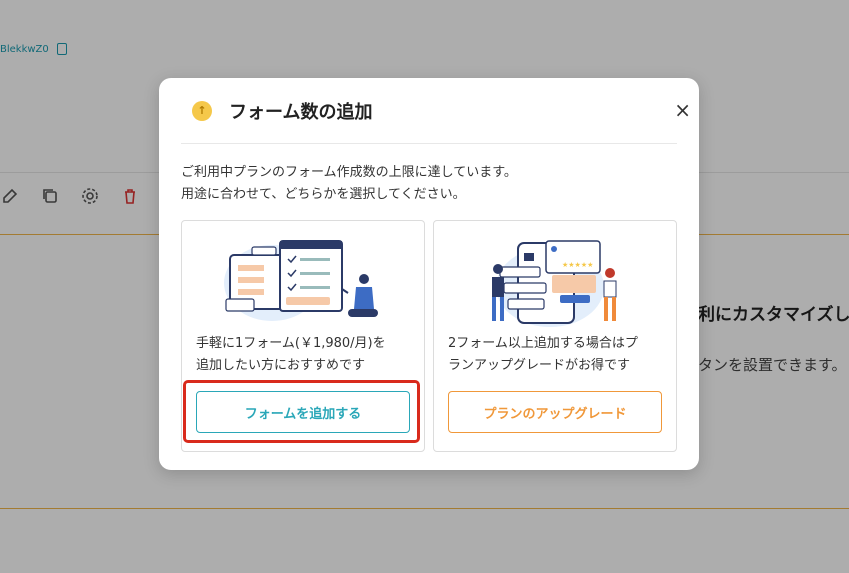 This screenshot has height=573, width=849. I want to click on add-form-text-line-2: 追加したい方におすすめです, so click(281, 365).